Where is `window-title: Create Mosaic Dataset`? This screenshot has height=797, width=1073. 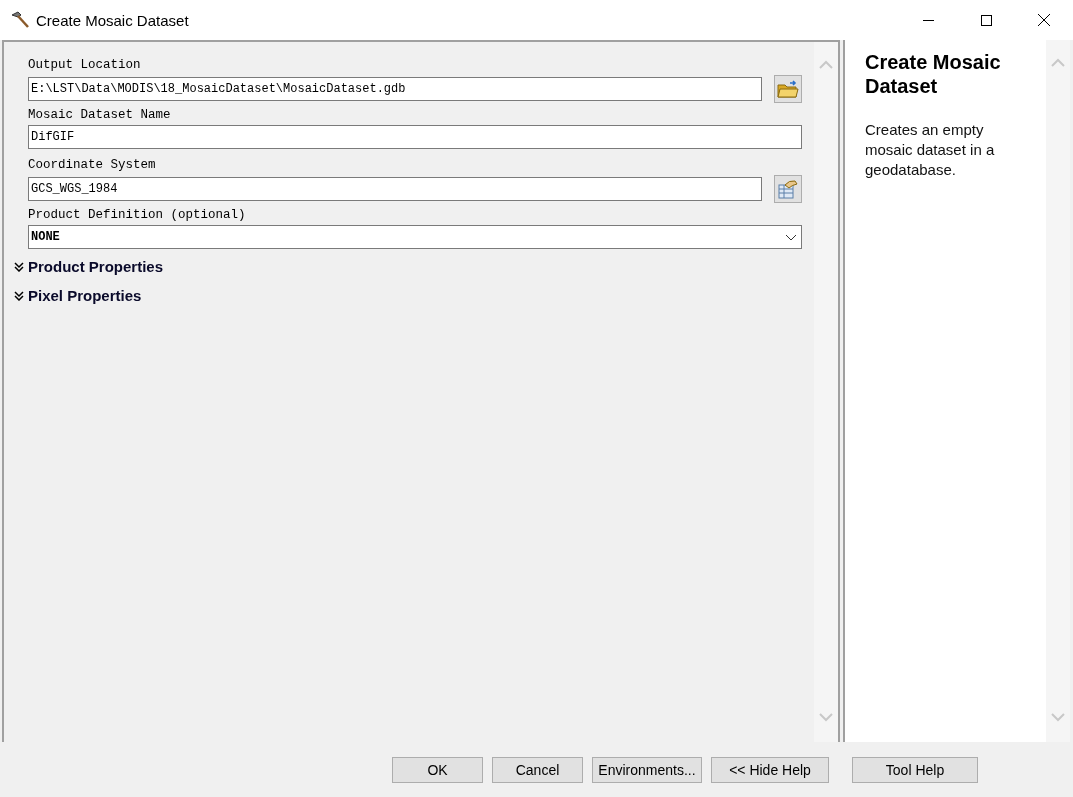 window-title: Create Mosaic Dataset is located at coordinates (113, 20).